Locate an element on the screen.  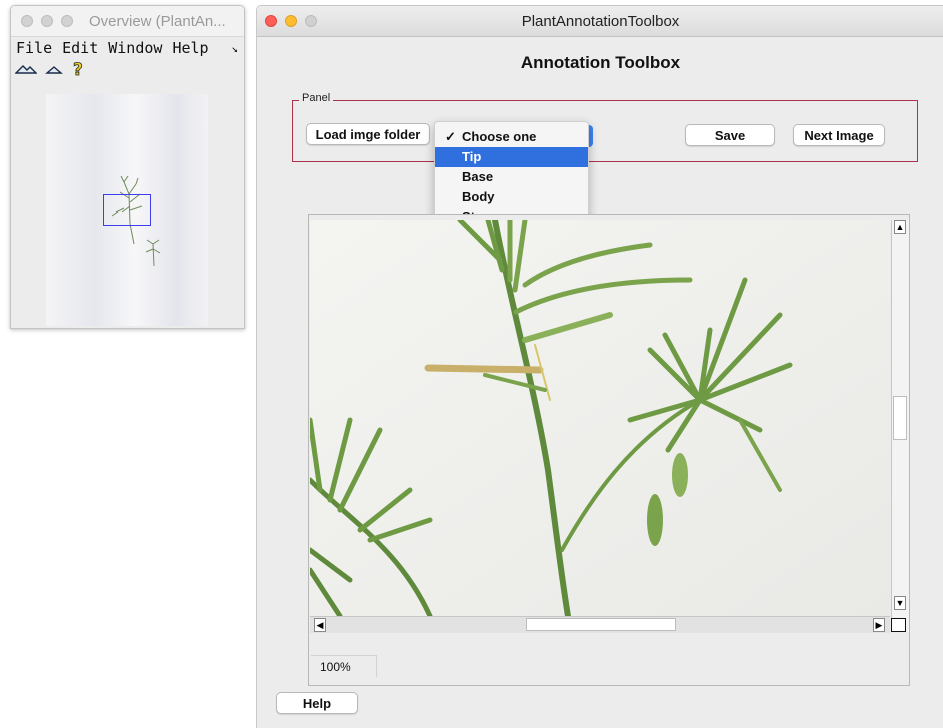
help-button: Help is located at coordinates (317, 703).